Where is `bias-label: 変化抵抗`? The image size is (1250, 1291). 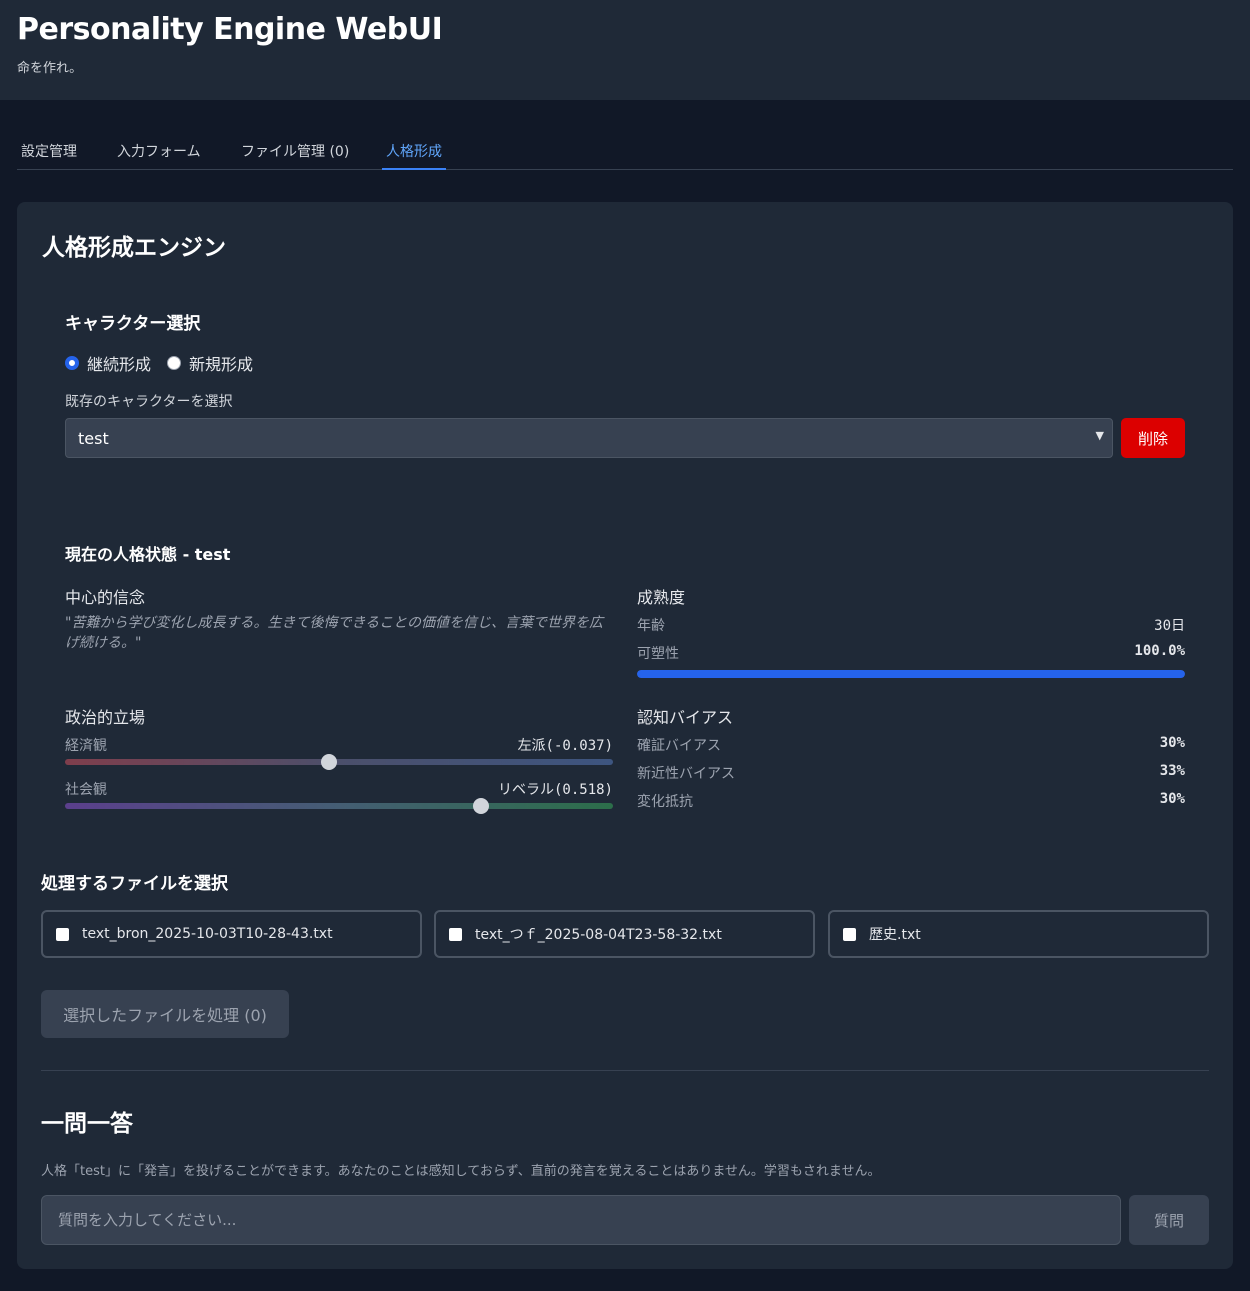 bias-label: 変化抵抗 is located at coordinates (665, 802).